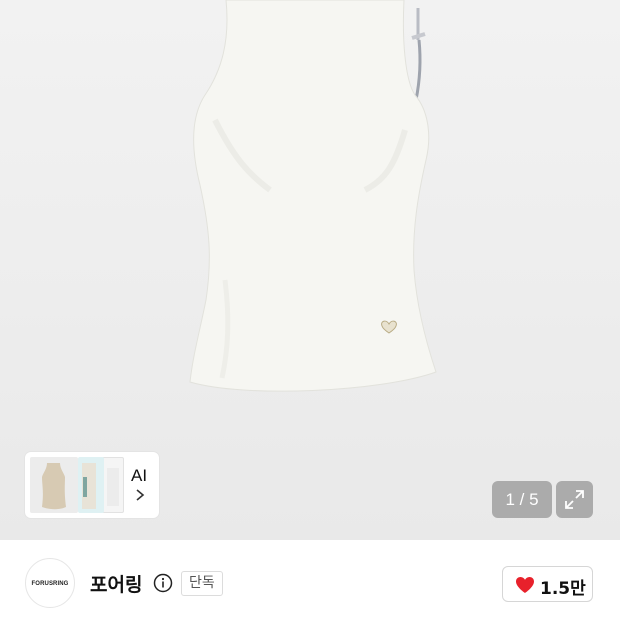  What do you see at coordinates (522, 499) in the screenshot?
I see `image-page-counter: 1 / 5` at bounding box center [522, 499].